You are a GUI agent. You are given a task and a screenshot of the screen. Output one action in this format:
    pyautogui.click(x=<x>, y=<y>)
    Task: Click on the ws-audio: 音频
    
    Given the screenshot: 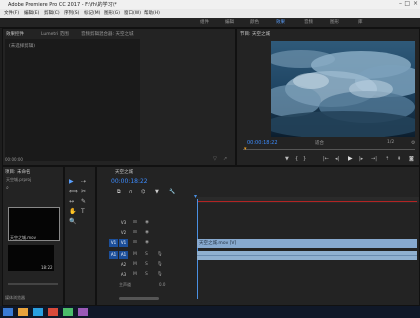 What is the action you would take?
    pyautogui.click(x=308, y=22)
    